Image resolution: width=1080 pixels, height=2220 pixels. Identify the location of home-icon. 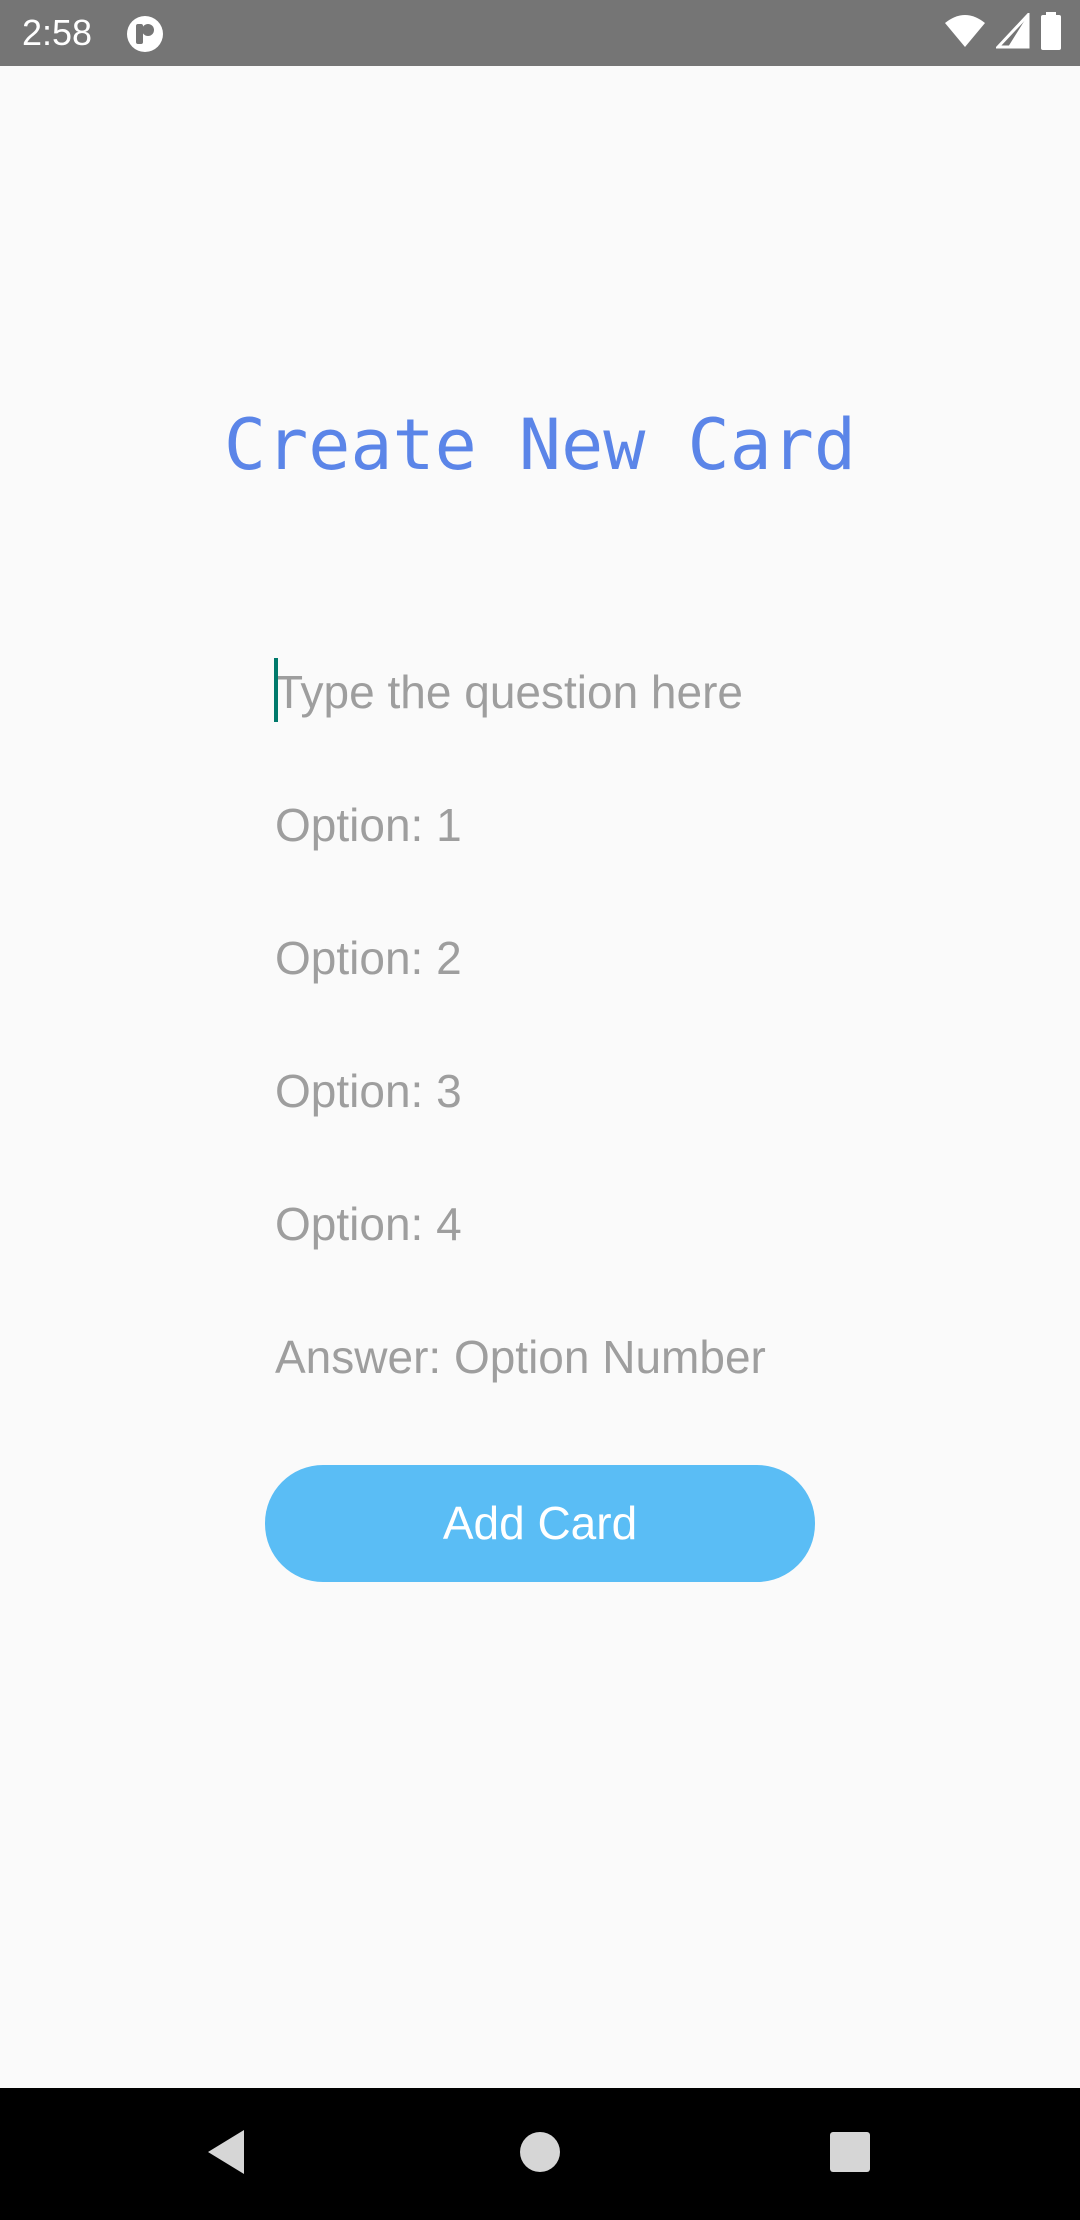
(540, 2154).